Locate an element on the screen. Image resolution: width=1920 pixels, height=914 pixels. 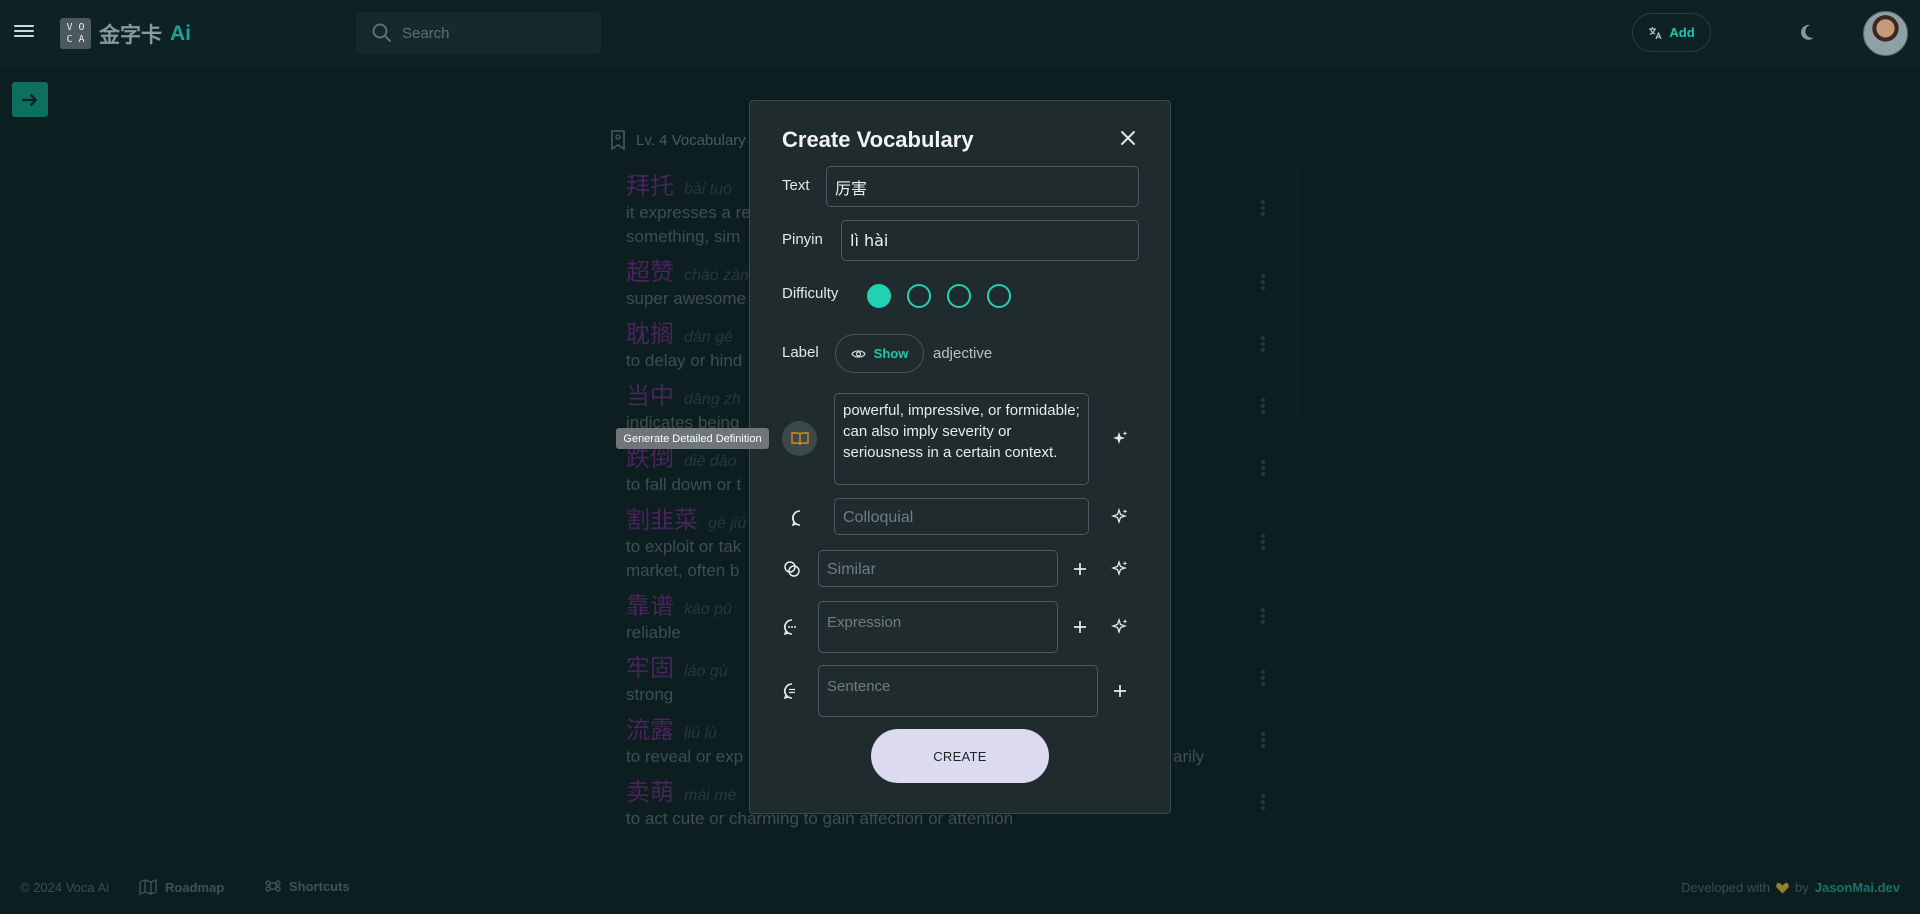
show-label-button: Show is located at coordinates (879, 353).